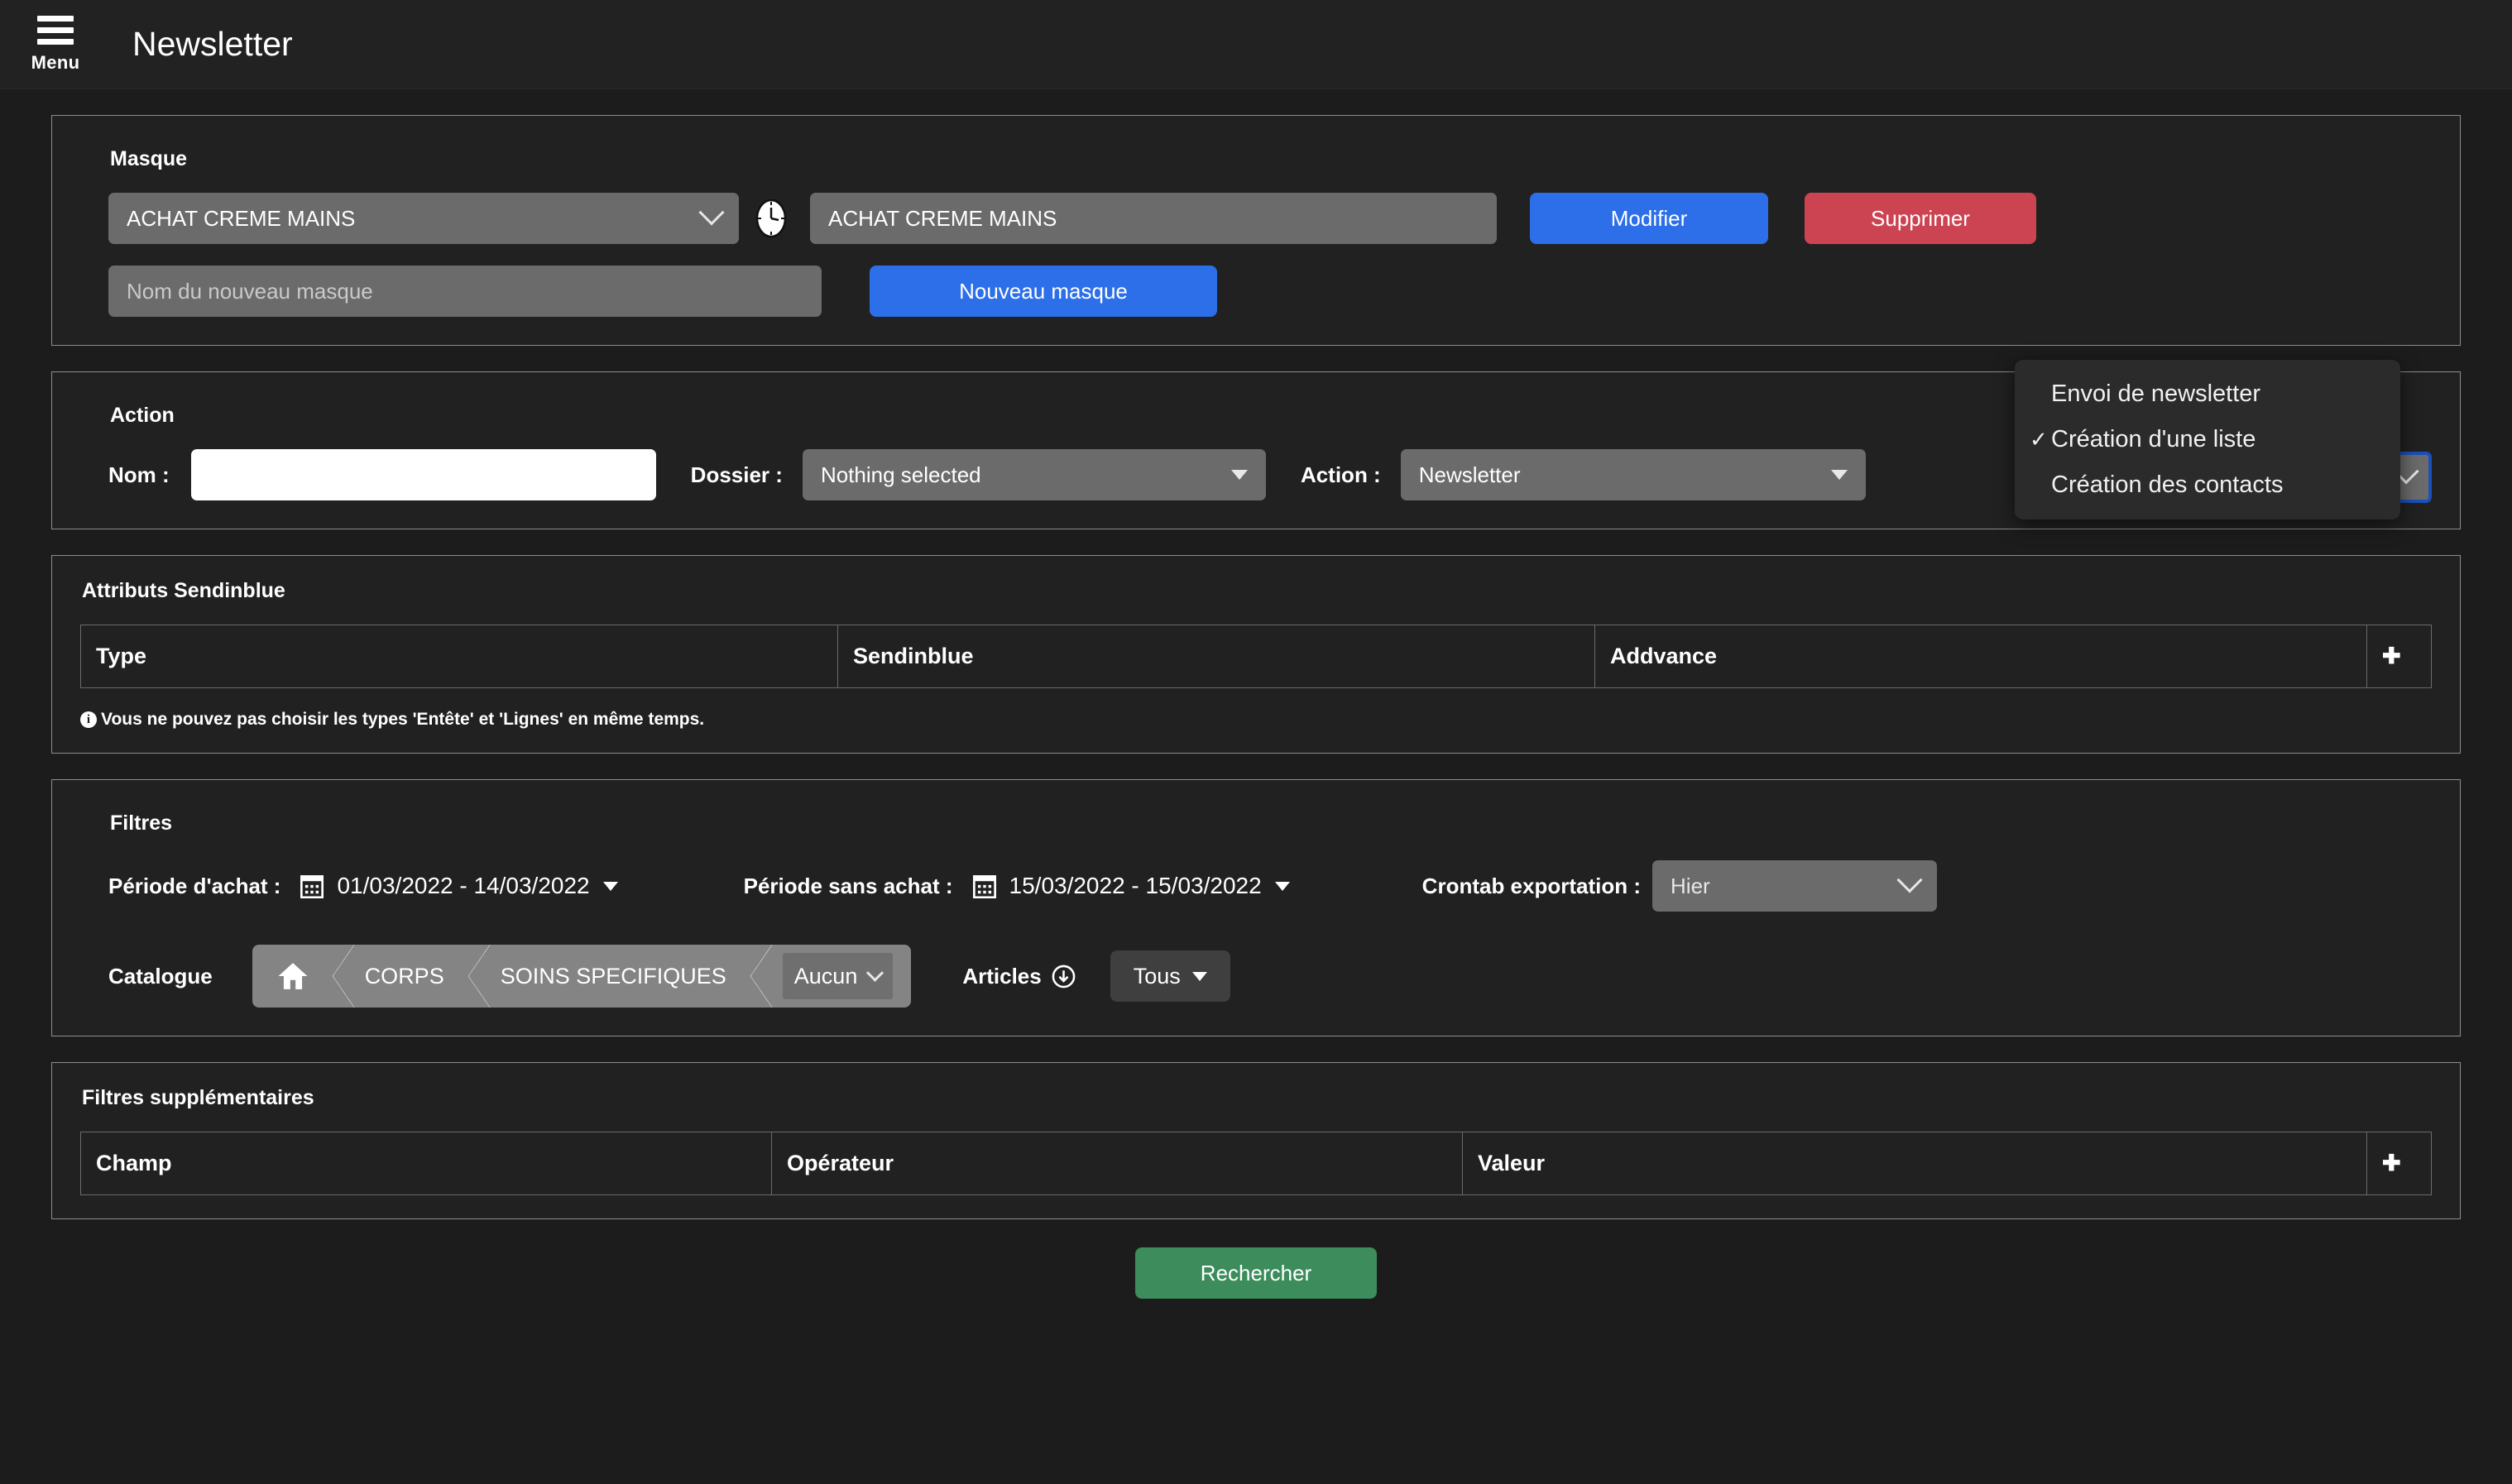  I want to click on breadcrumb-item-home, so click(292, 977).